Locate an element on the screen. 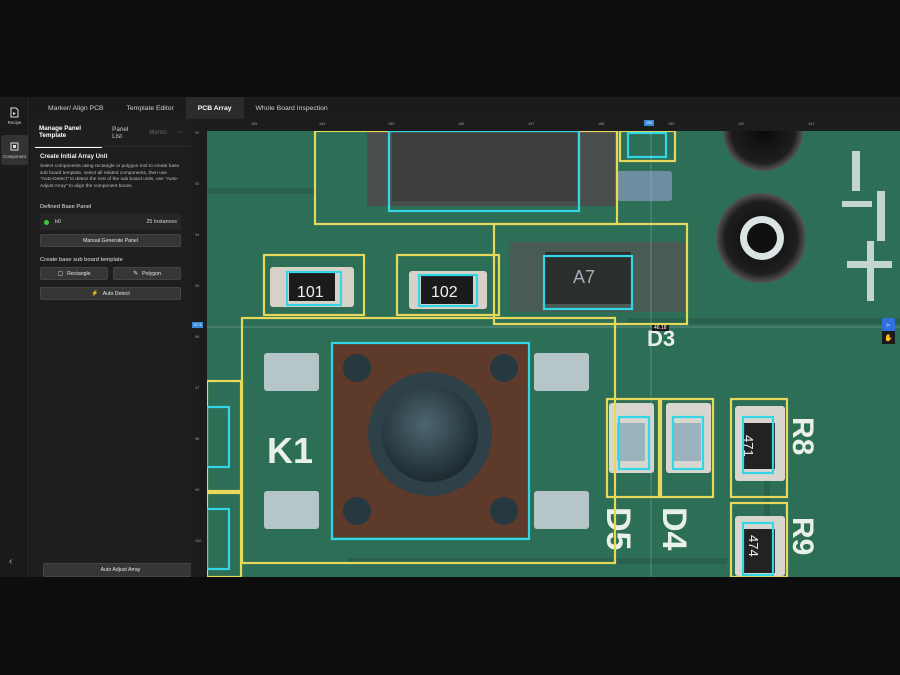 This screenshot has height=675, width=900. rail-item-recipe: Recipe is located at coordinates (14, 116).